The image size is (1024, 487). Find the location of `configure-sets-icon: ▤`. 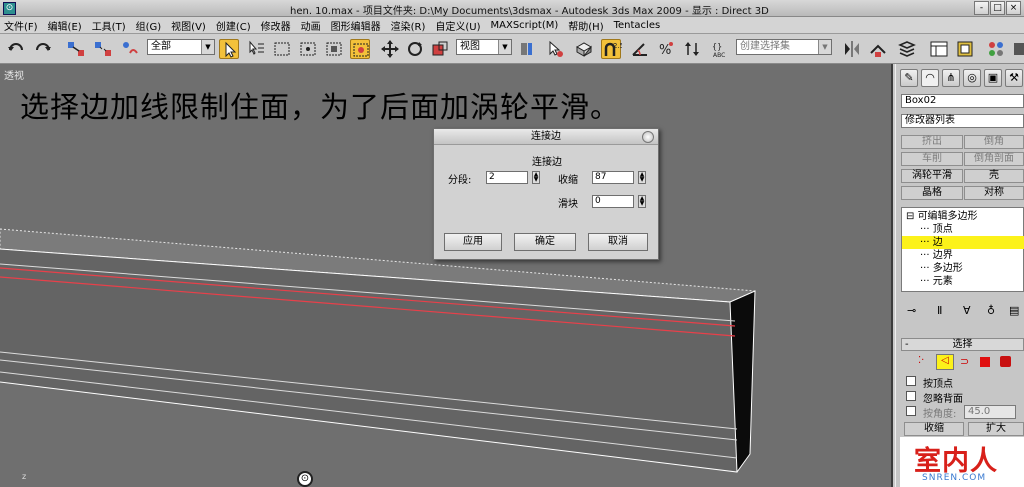

configure-sets-icon: ▤ is located at coordinates (1014, 310).